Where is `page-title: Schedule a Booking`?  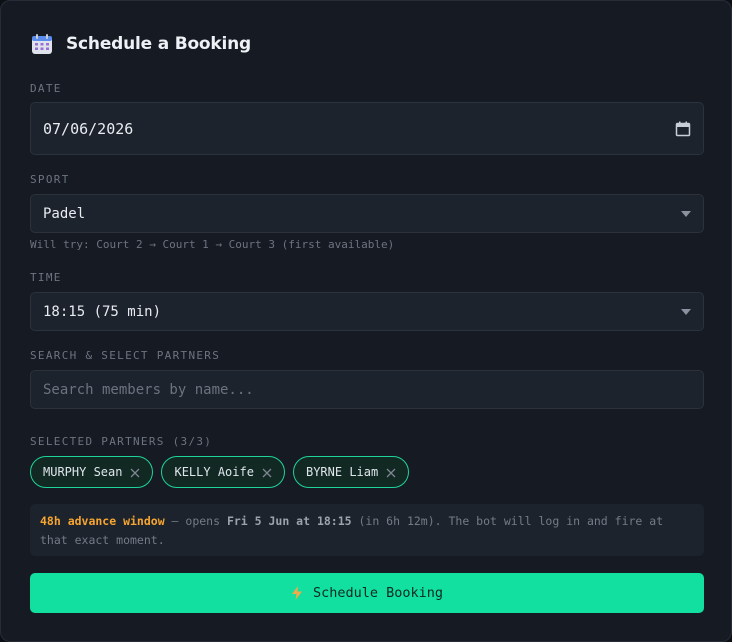 page-title: Schedule a Booking is located at coordinates (159, 44).